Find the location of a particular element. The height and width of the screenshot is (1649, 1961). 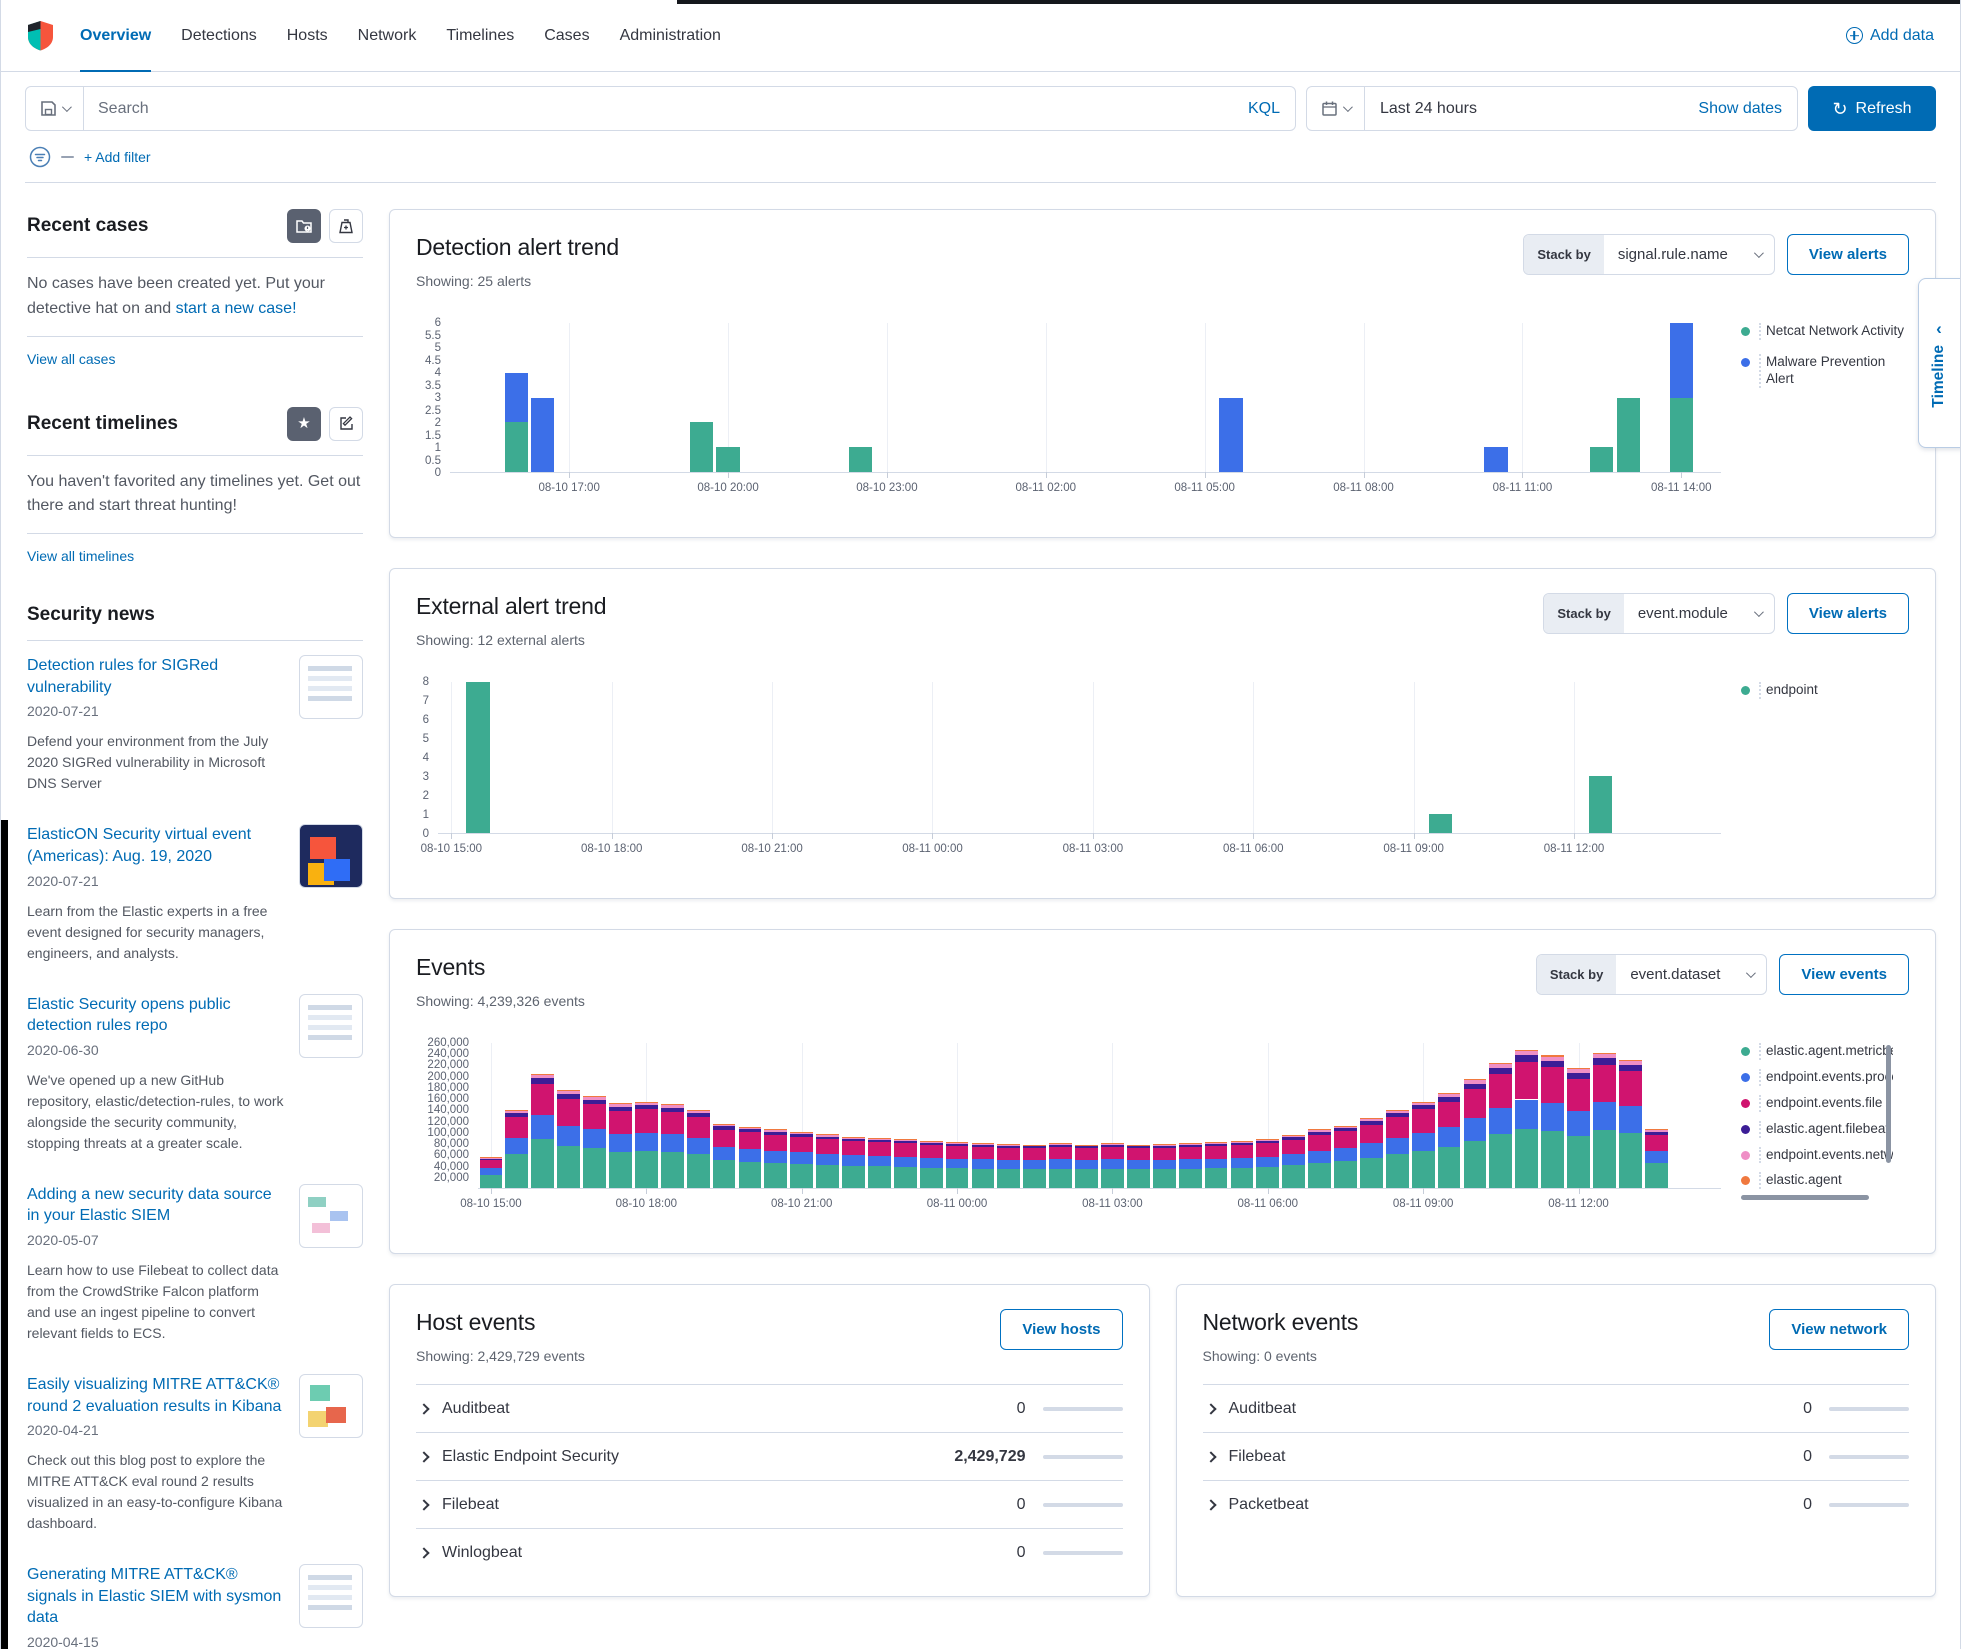

nav-tab-detections: Detections is located at coordinates (219, 36).